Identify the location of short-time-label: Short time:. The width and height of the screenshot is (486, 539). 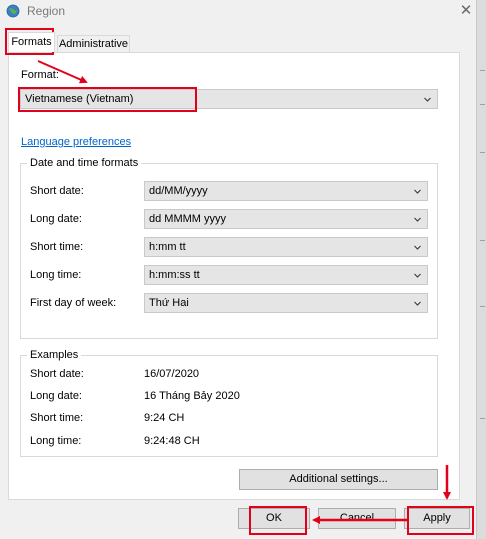
(57, 247).